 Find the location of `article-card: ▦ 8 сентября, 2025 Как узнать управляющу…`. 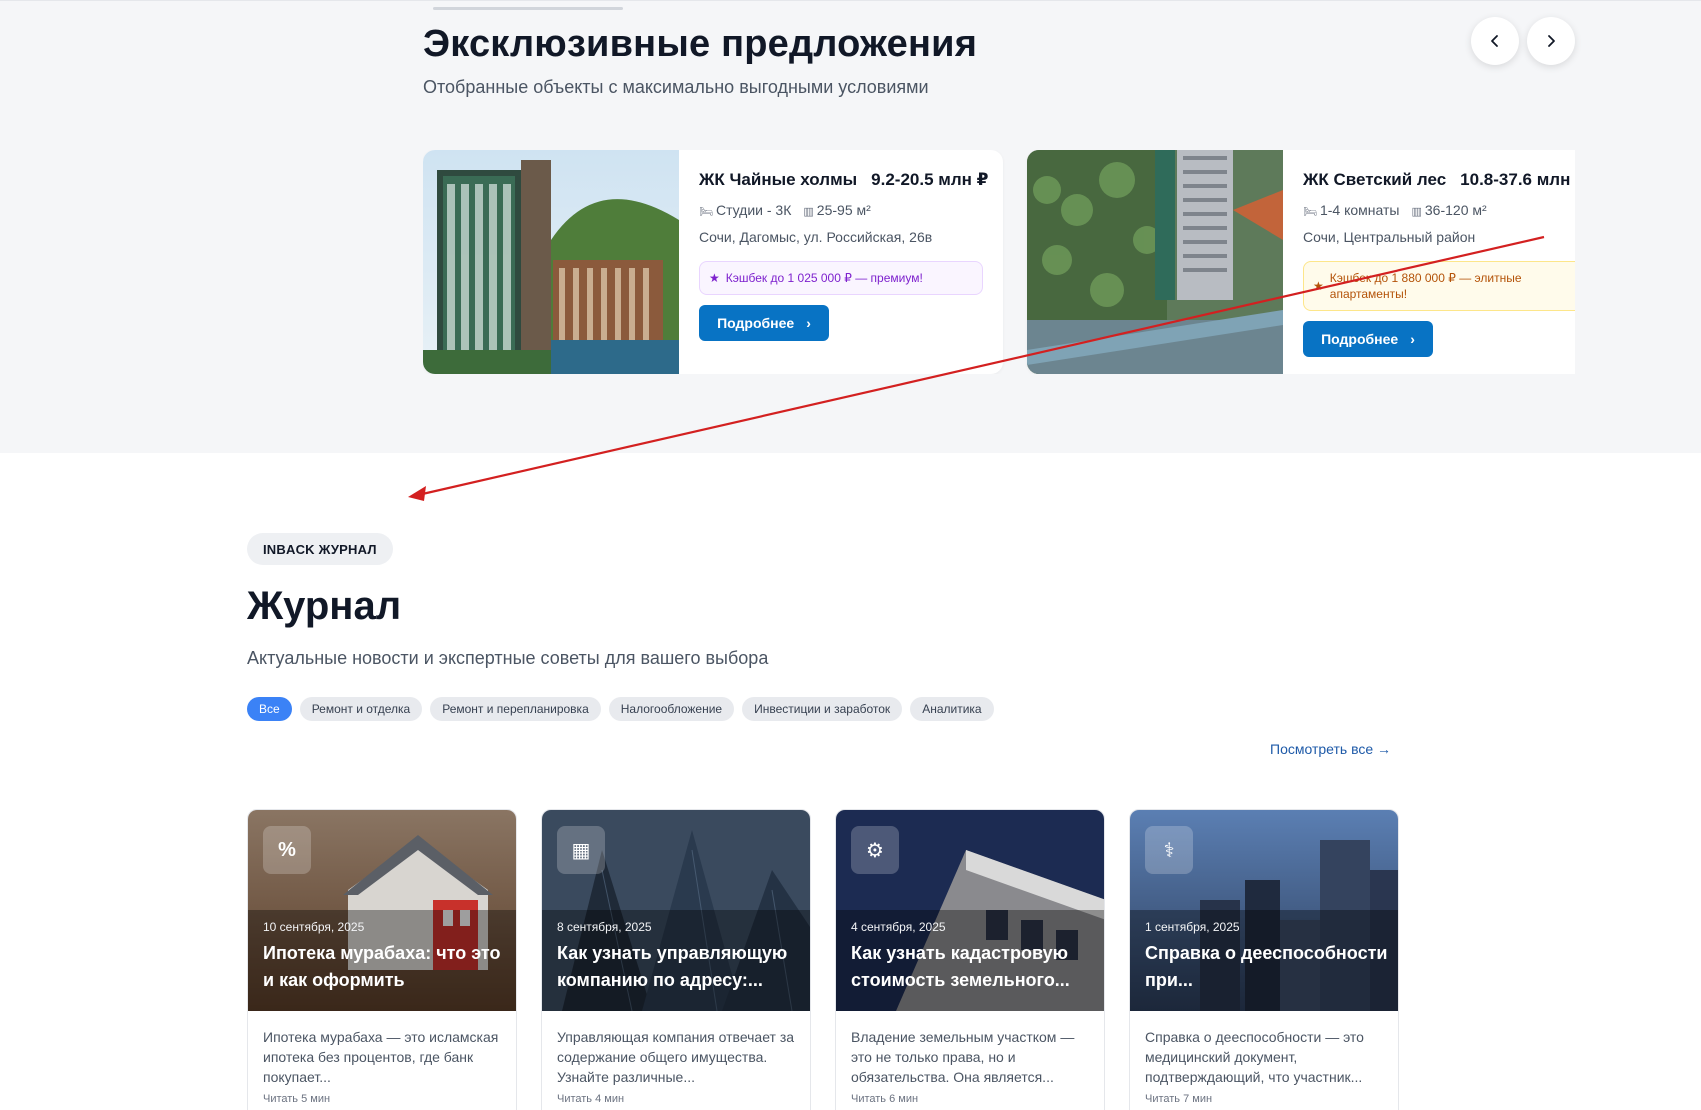

article-card: ▦ 8 сентября, 2025 Как узнать управляющу… is located at coordinates (676, 959).